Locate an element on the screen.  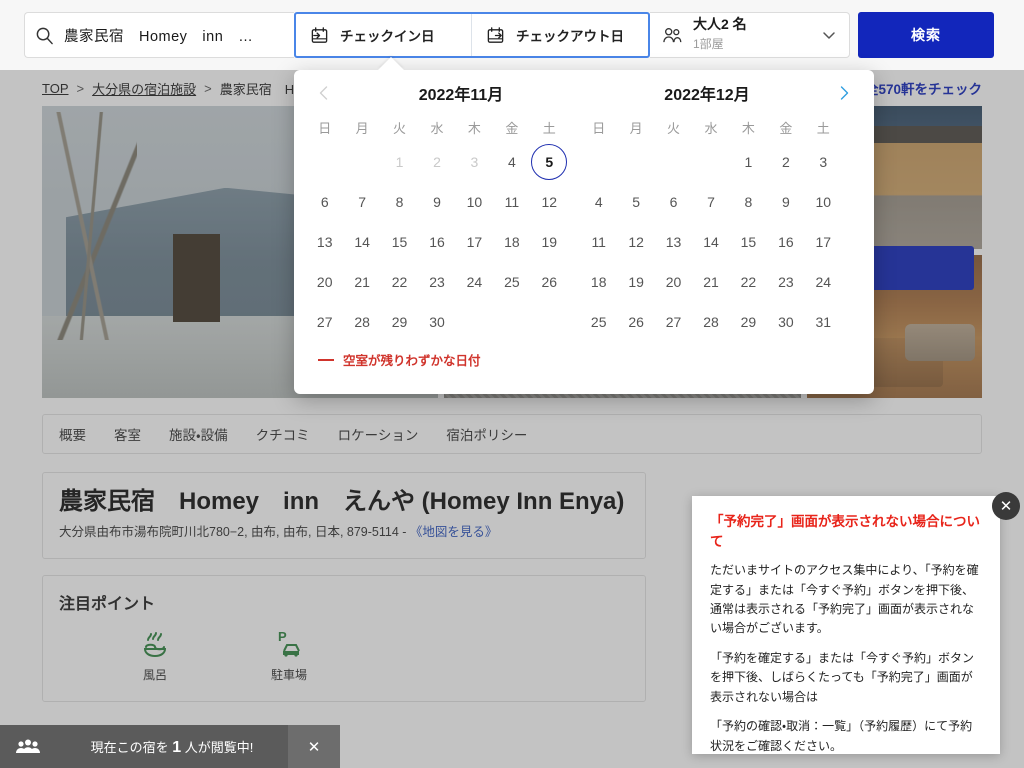
date-fields-group: チェックイン日 チェックアウト日 is located at coordinates (472, 35).